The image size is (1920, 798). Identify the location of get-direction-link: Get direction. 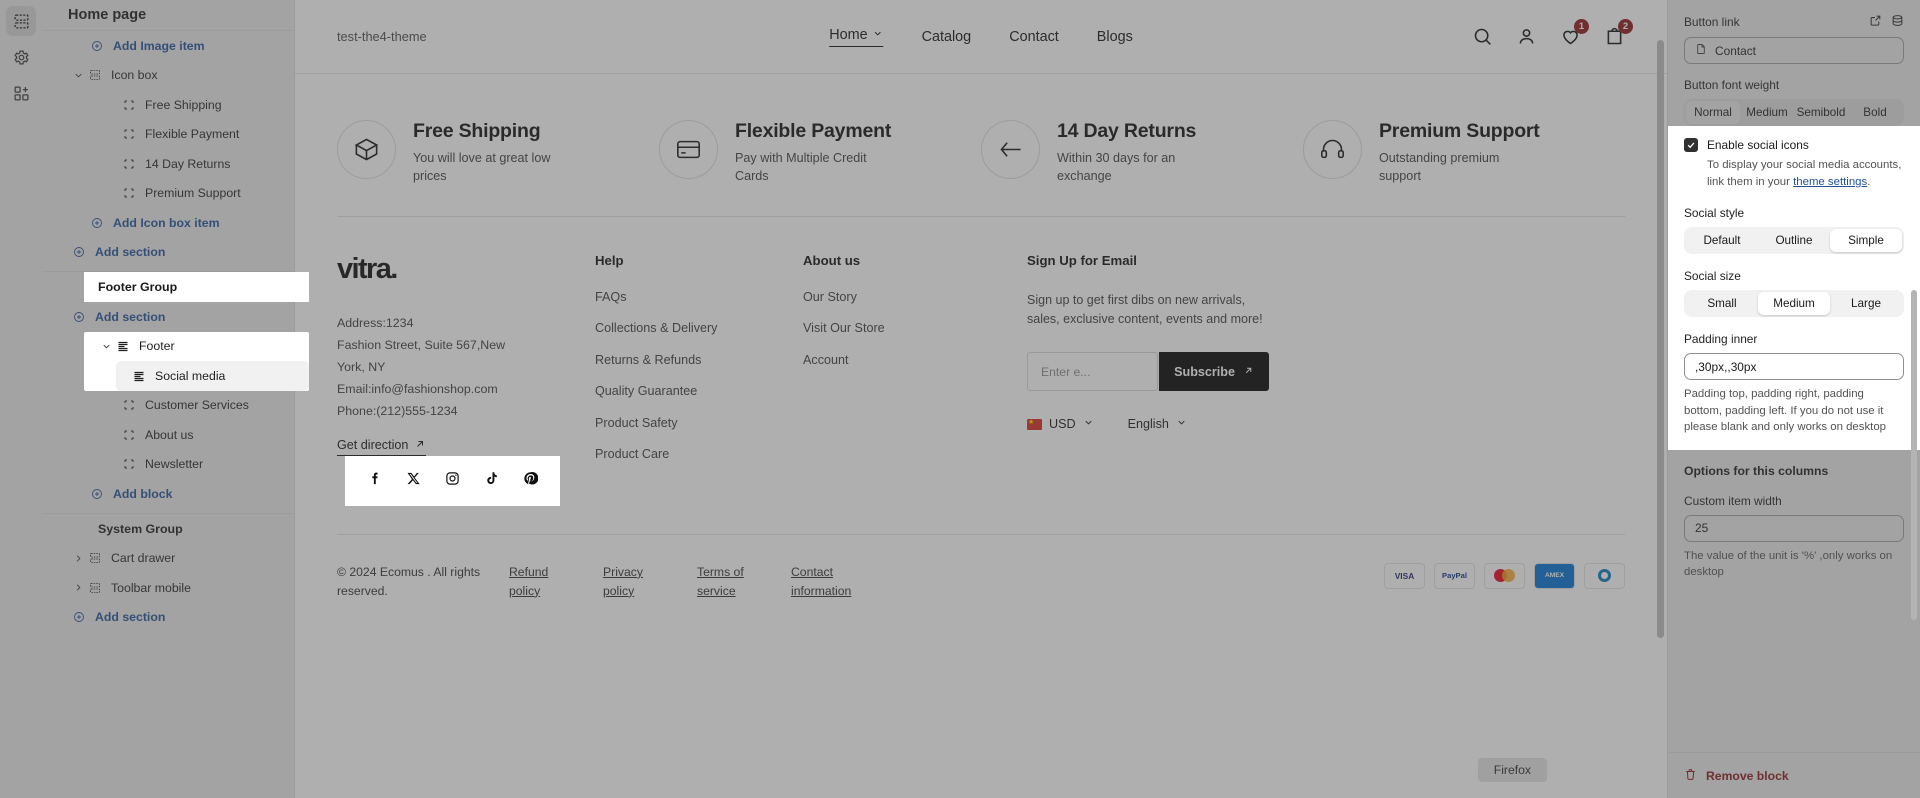
(382, 447).